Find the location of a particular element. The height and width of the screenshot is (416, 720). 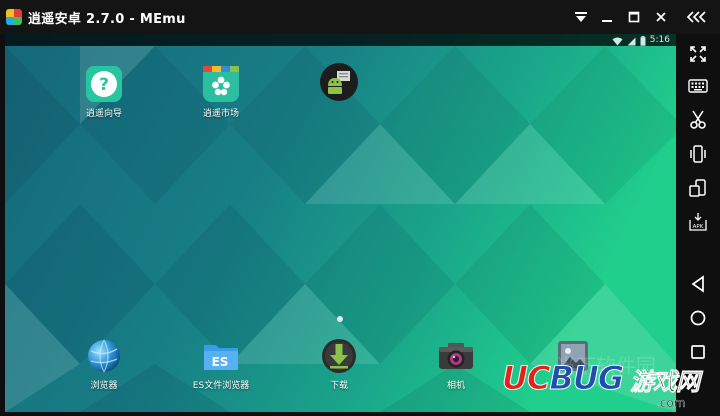

app-label: 逍遥市场 is located at coordinates (220, 114).